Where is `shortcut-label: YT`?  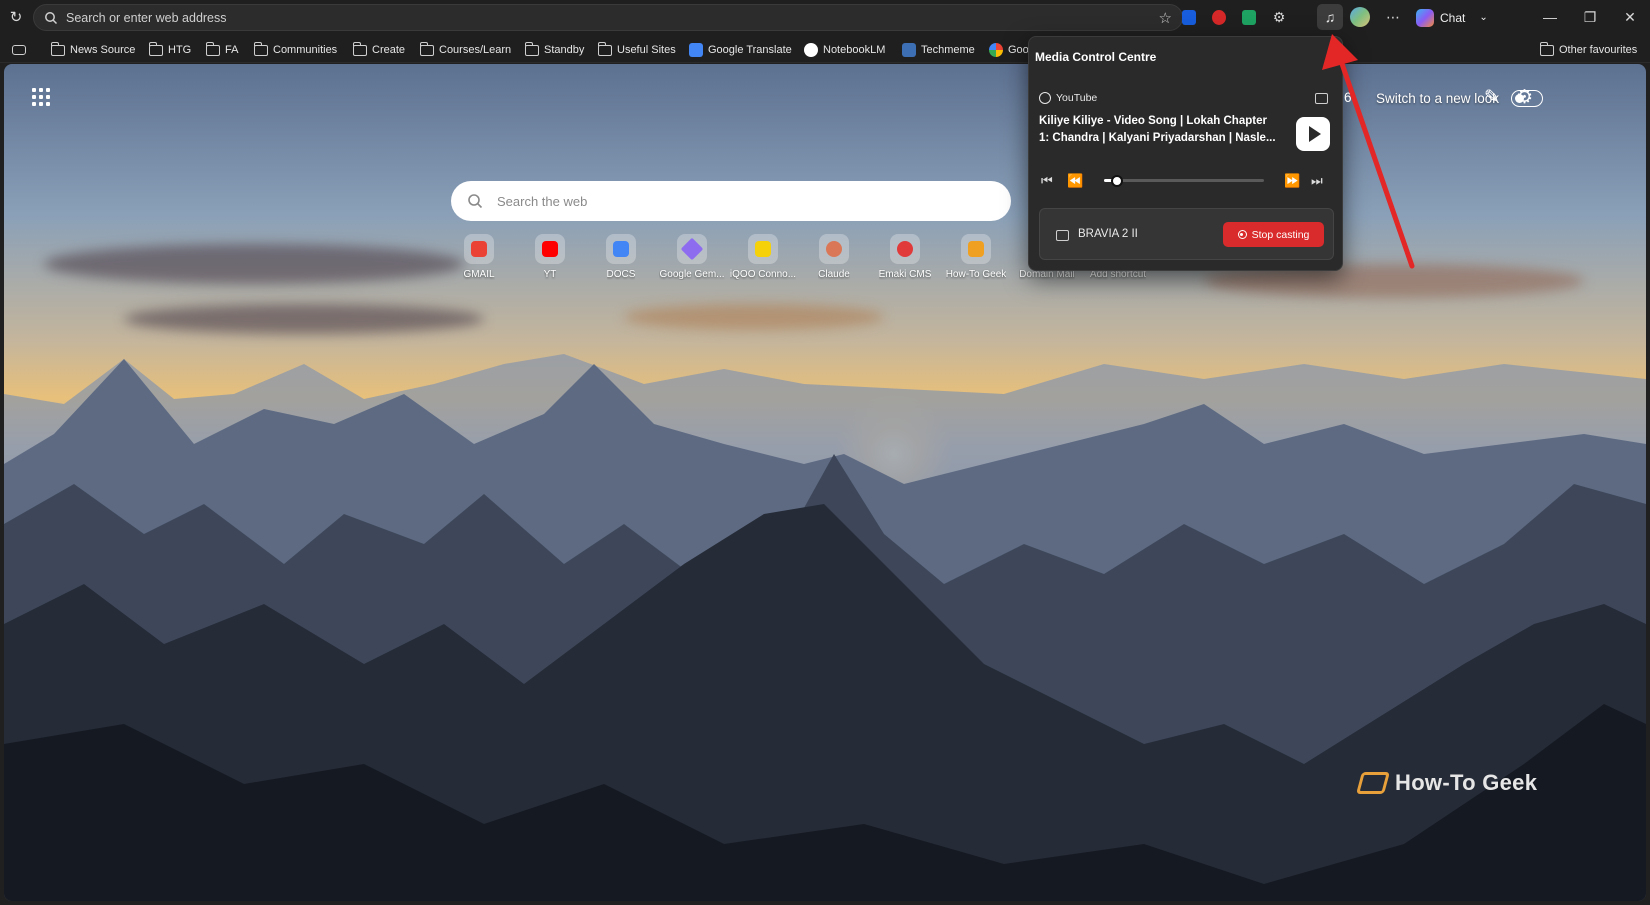 shortcut-label: YT is located at coordinates (550, 274).